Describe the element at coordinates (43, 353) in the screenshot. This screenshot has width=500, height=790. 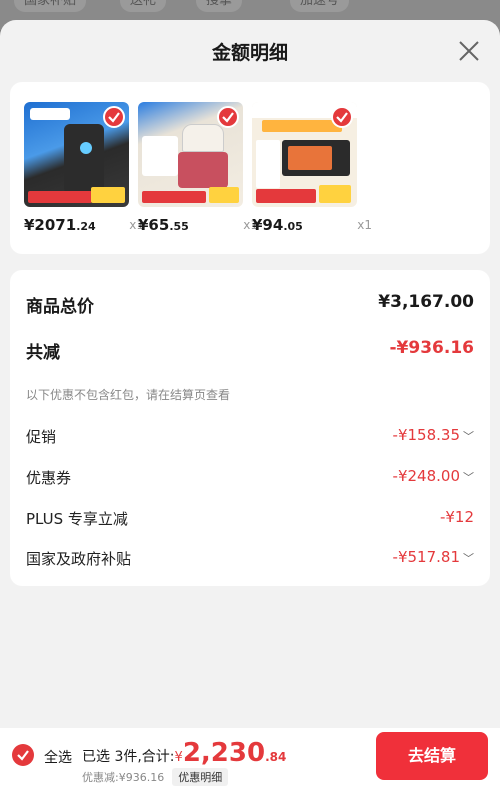
I see `total-reduction-label: 共减` at that location.